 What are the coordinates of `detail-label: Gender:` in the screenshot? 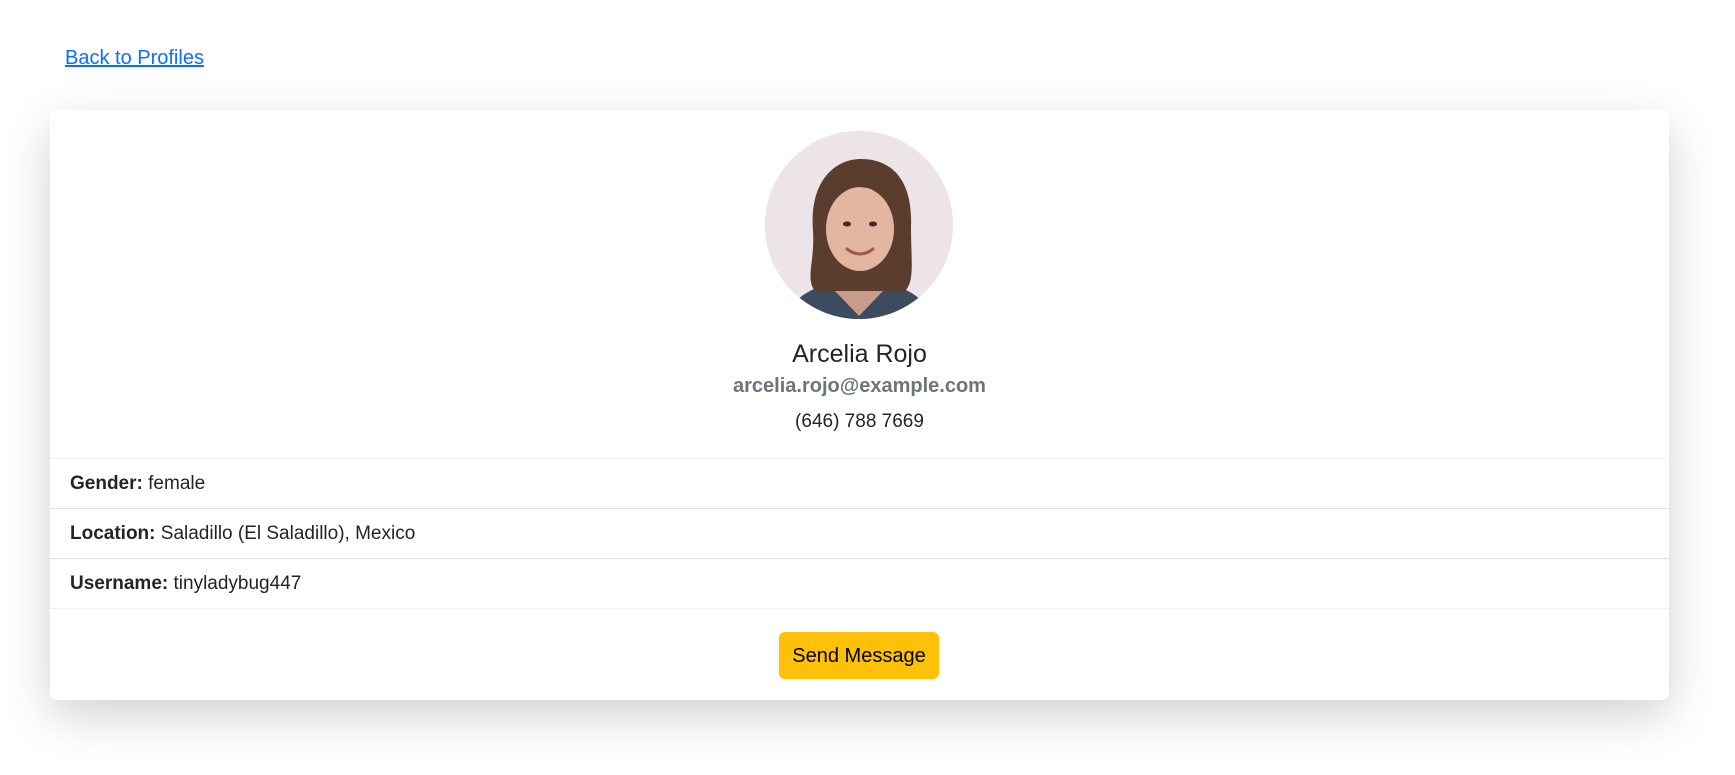 It's located at (106, 483).